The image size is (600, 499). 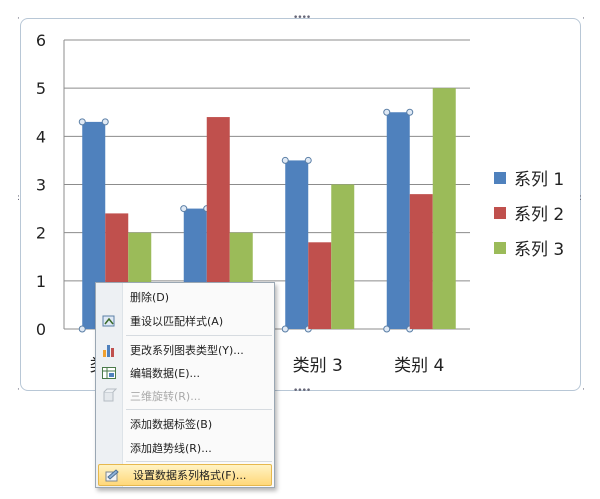 What do you see at coordinates (41, 136) in the screenshot?
I see `y-tick-label: 4` at bounding box center [41, 136].